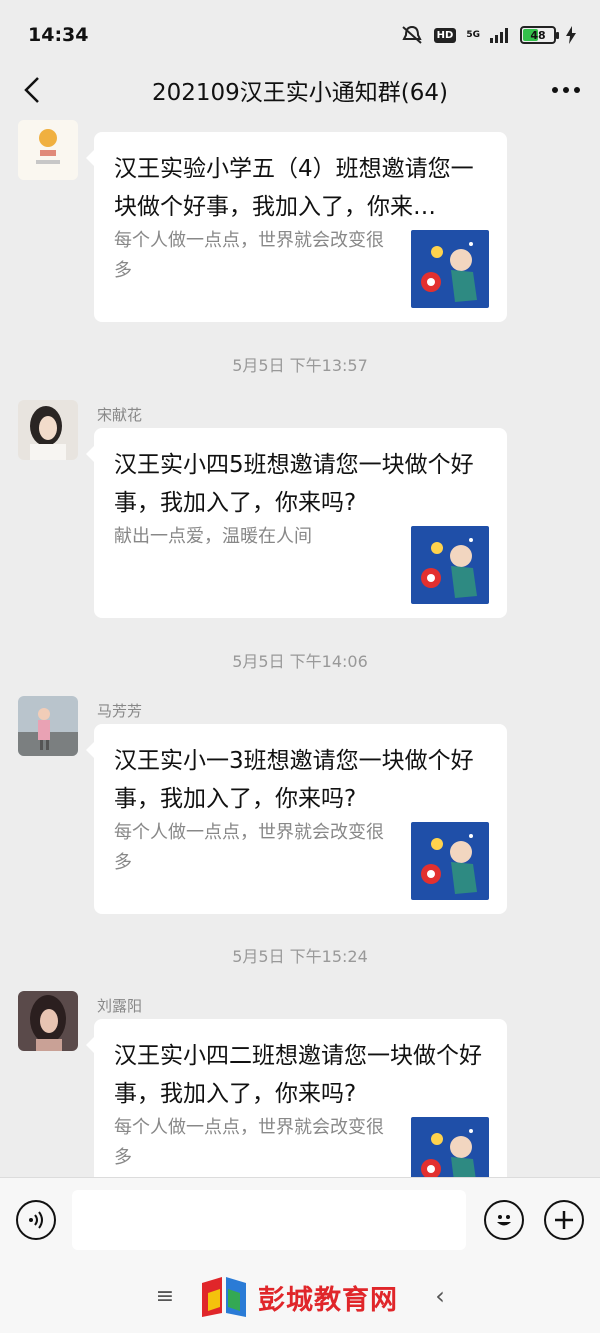 The width and height of the screenshot is (600, 1333). I want to click on card-title: 汉王实小一3班想邀请您一块做个好事，我加入了，你来吗?, so click(294, 780).